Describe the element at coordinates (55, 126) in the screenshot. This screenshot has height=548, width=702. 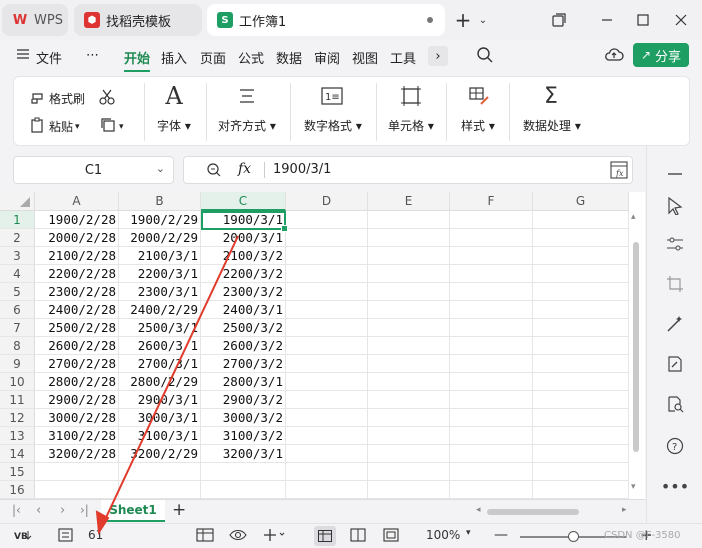
I see `paste-button: 粘贴 ▾` at that location.